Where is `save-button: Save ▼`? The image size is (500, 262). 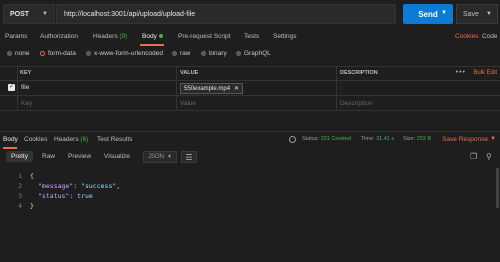 save-button: Save ▼ is located at coordinates (477, 14).